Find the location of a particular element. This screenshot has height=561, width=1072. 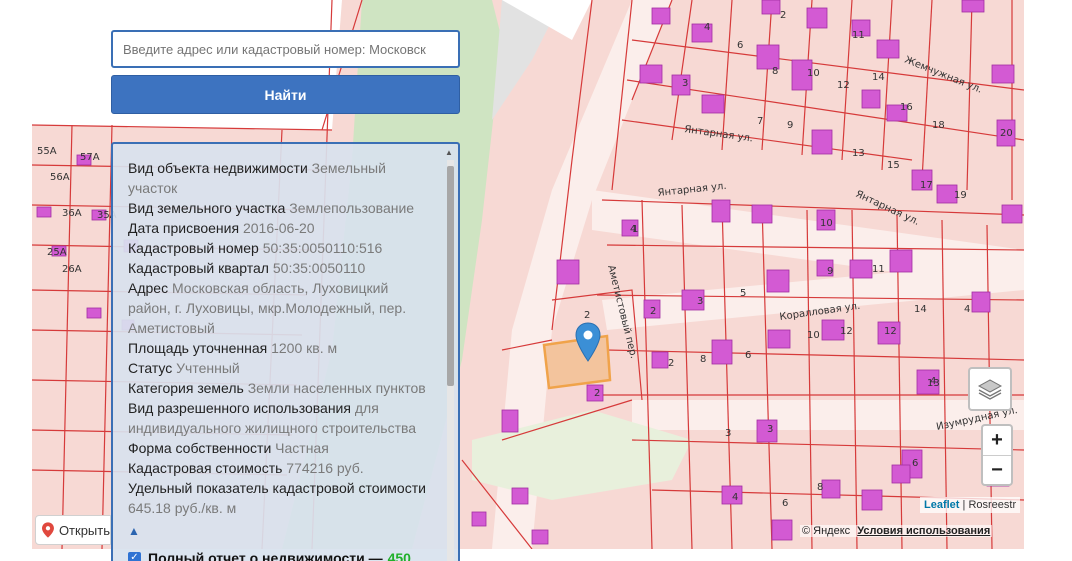

svg-text: 19 is located at coordinates (960, 195).